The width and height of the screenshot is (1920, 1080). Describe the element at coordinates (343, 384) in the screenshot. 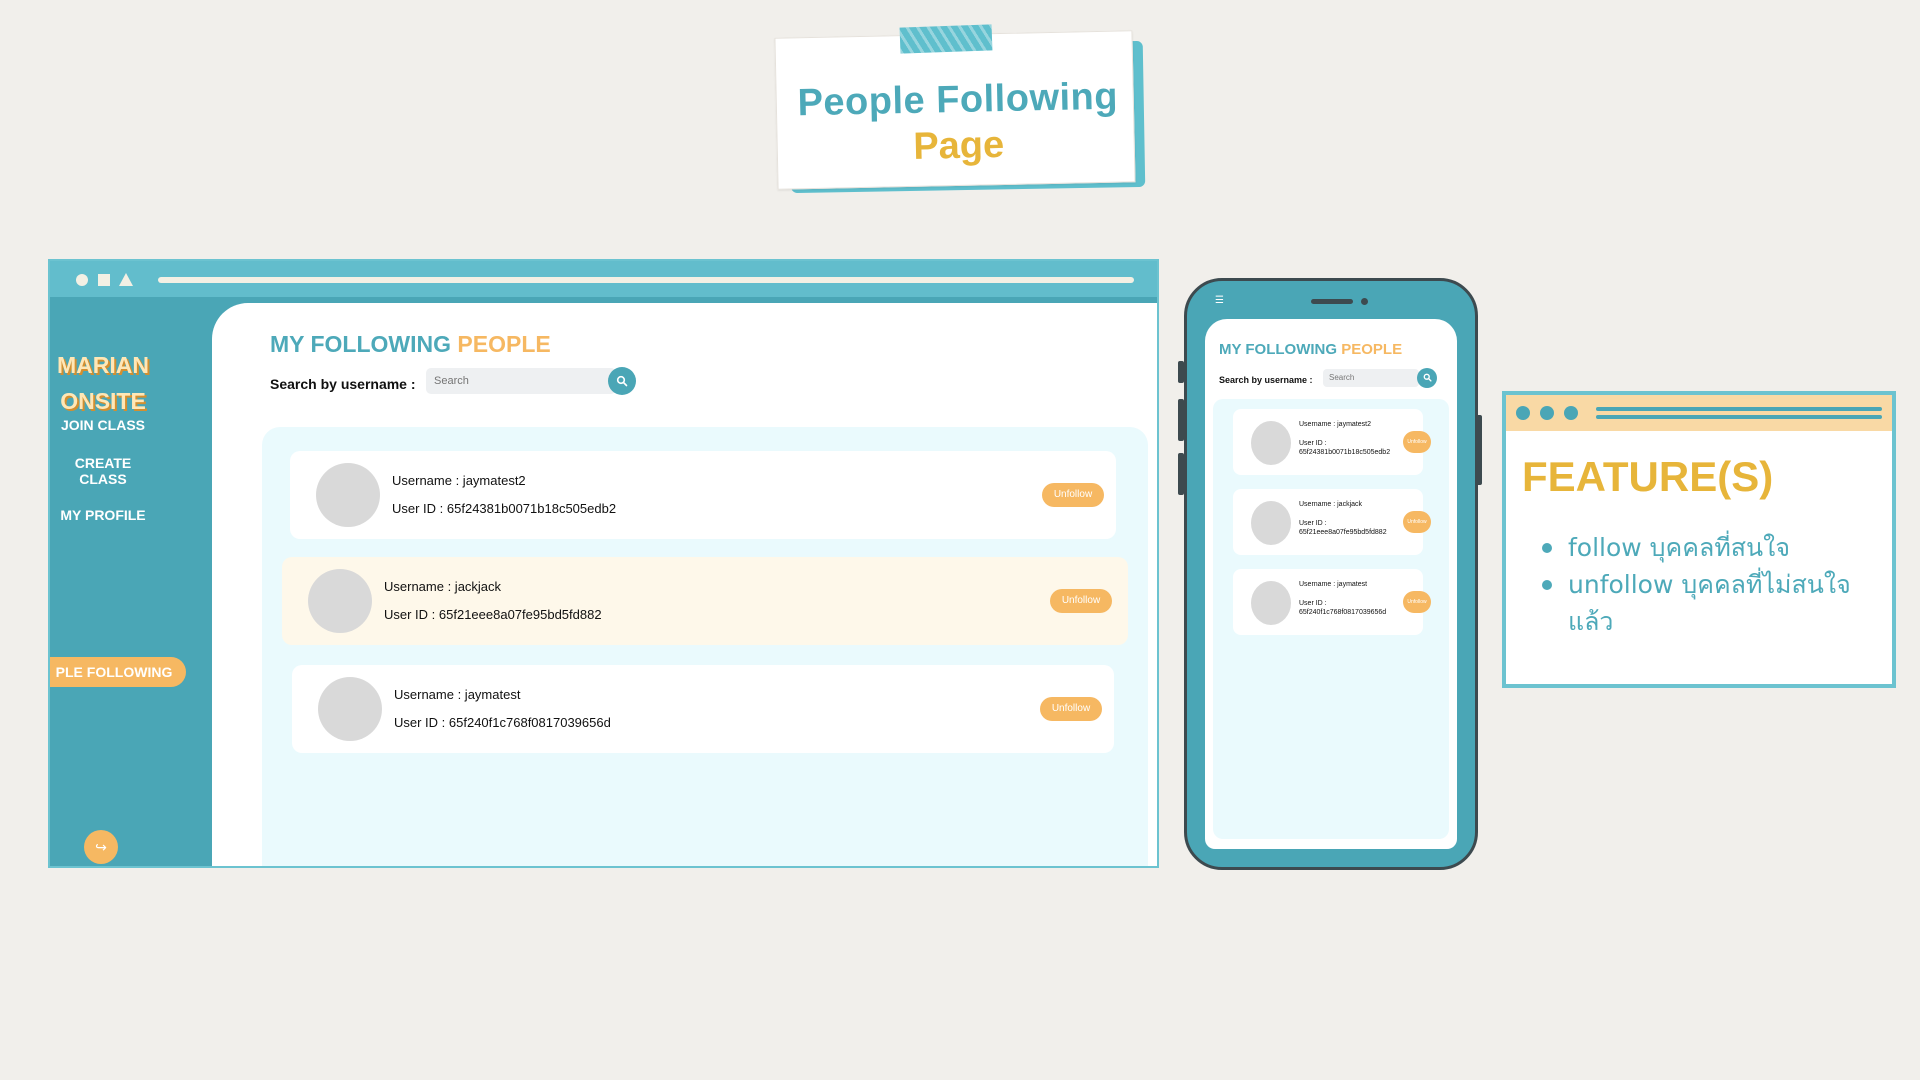

I see `search-label: Search by username :` at that location.